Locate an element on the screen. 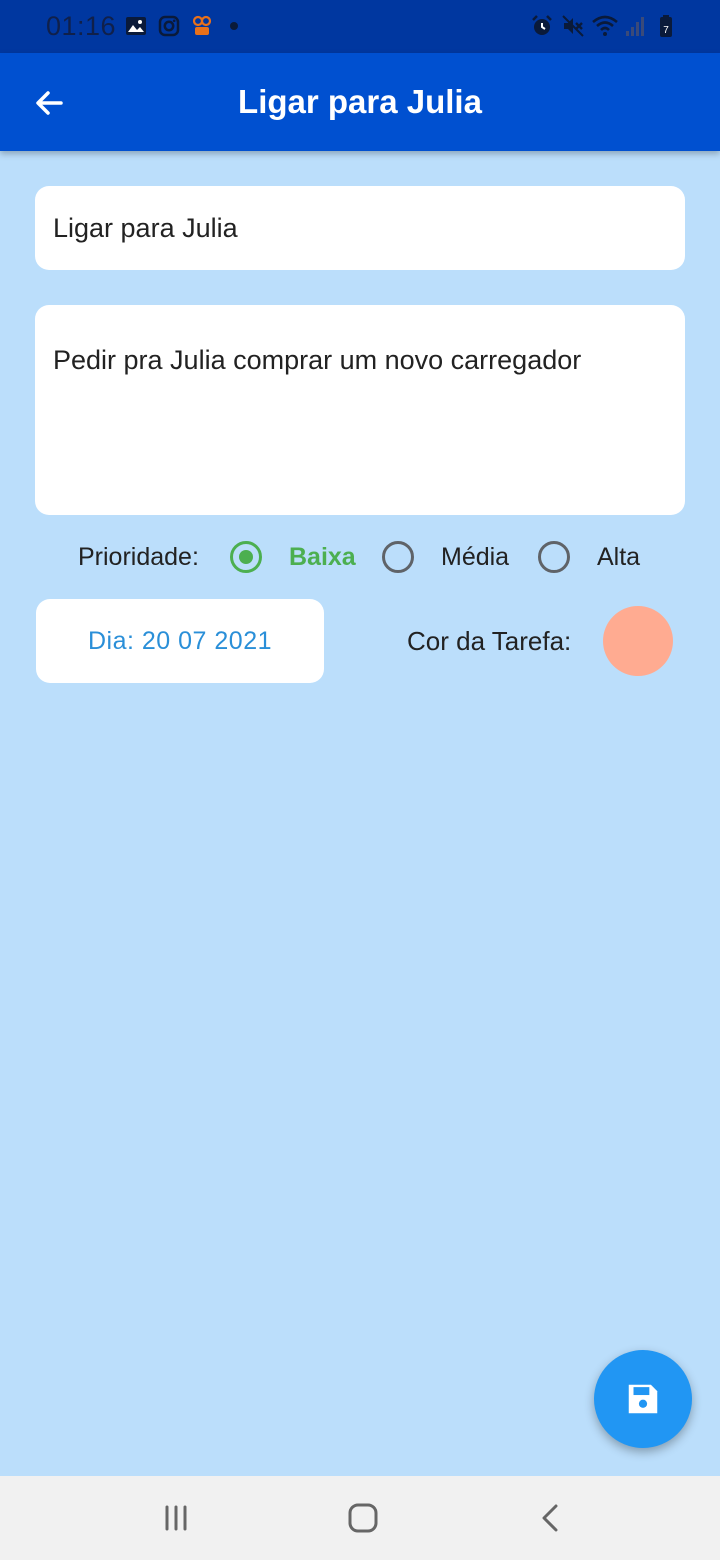 The height and width of the screenshot is (1560, 720). title-input: Ligar para Julia is located at coordinates (360, 228).